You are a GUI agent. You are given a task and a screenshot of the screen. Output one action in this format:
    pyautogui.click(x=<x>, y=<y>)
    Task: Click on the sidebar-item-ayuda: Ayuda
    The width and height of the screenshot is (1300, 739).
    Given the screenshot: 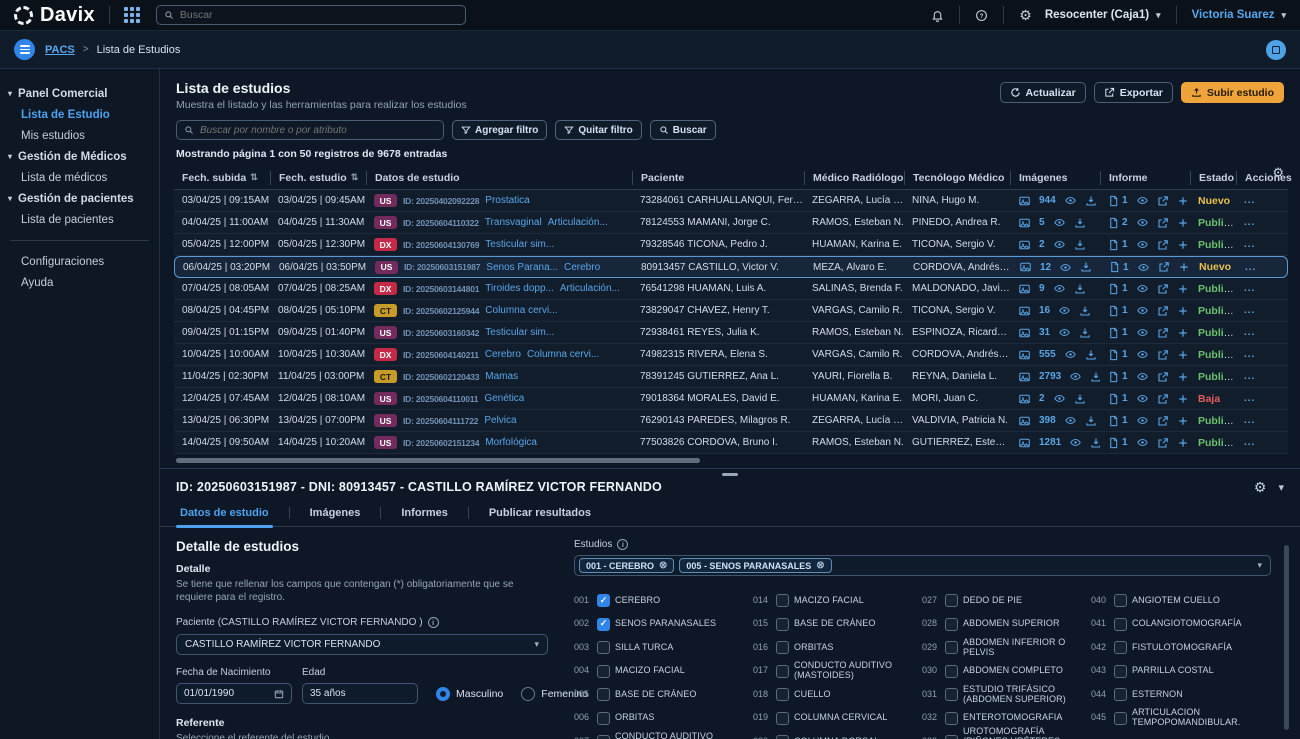 What is the action you would take?
    pyautogui.click(x=79, y=282)
    